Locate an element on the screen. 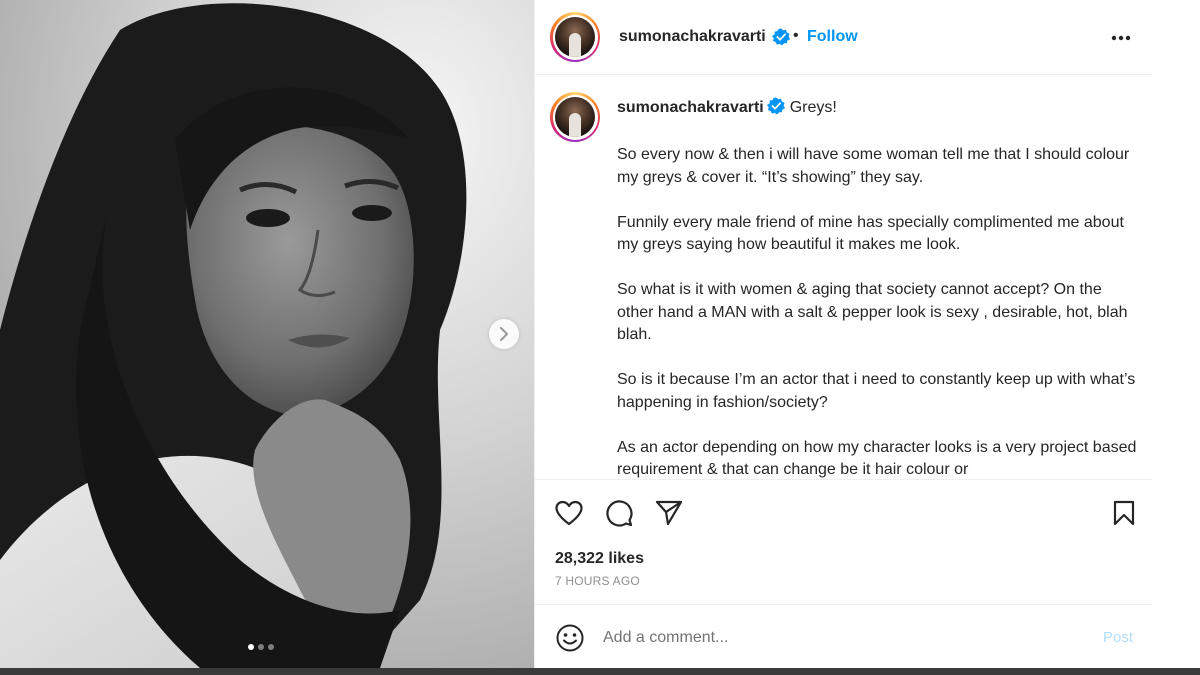 The image size is (1200, 675). more-options-icon is located at coordinates (1121, 38).